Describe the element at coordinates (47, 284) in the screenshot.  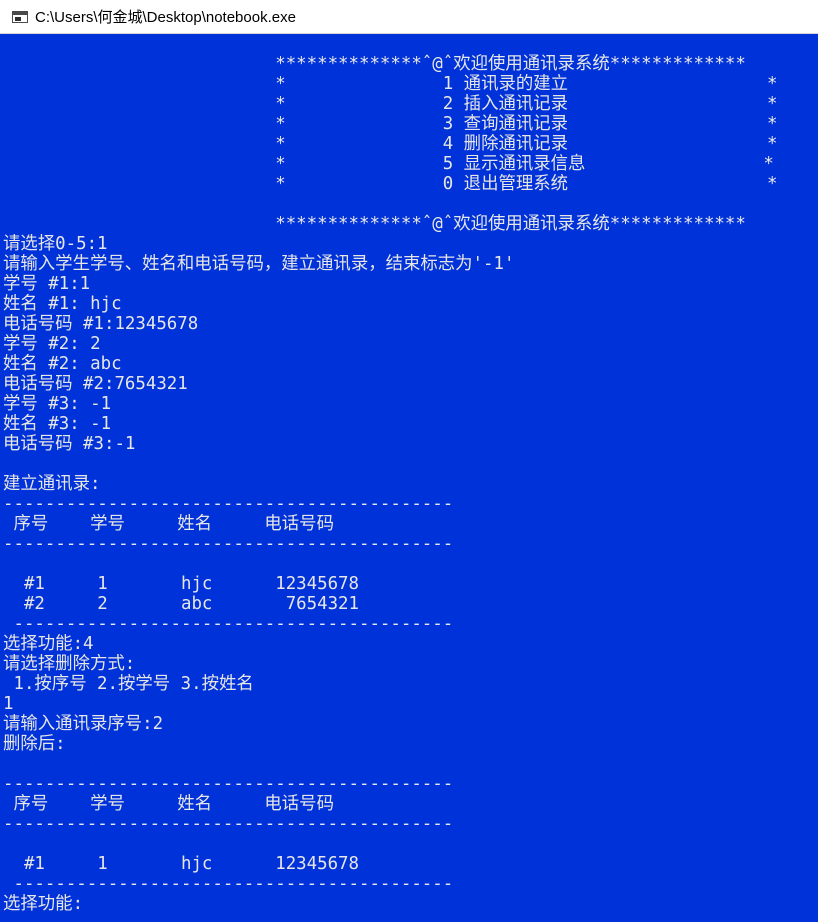
I see `console-line: 学号 #1:1` at that location.